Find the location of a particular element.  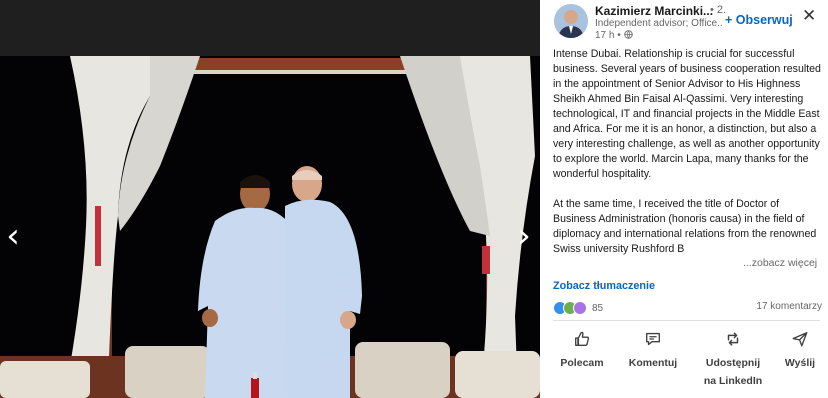

comment-label: Komentuj is located at coordinates (653, 363).